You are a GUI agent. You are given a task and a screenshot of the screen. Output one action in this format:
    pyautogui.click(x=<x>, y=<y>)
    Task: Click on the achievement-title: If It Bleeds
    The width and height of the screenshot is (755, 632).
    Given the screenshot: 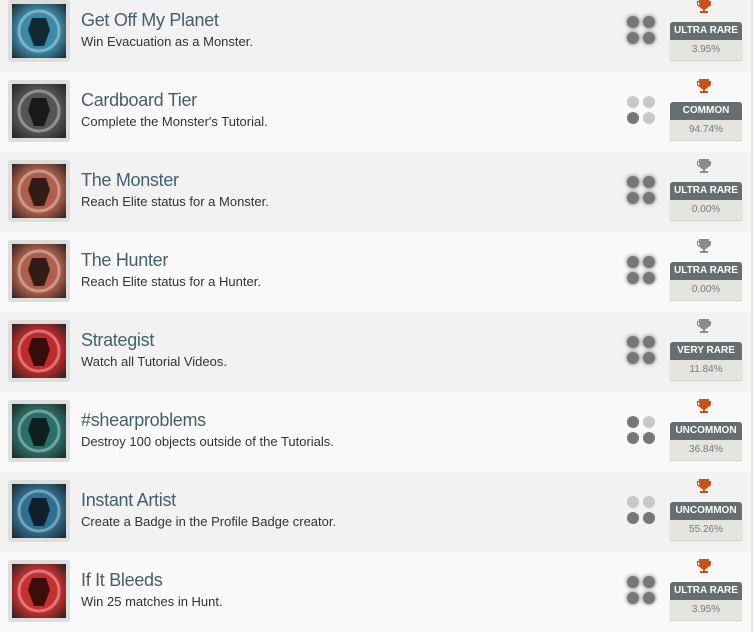 What is the action you would take?
    pyautogui.click(x=122, y=580)
    